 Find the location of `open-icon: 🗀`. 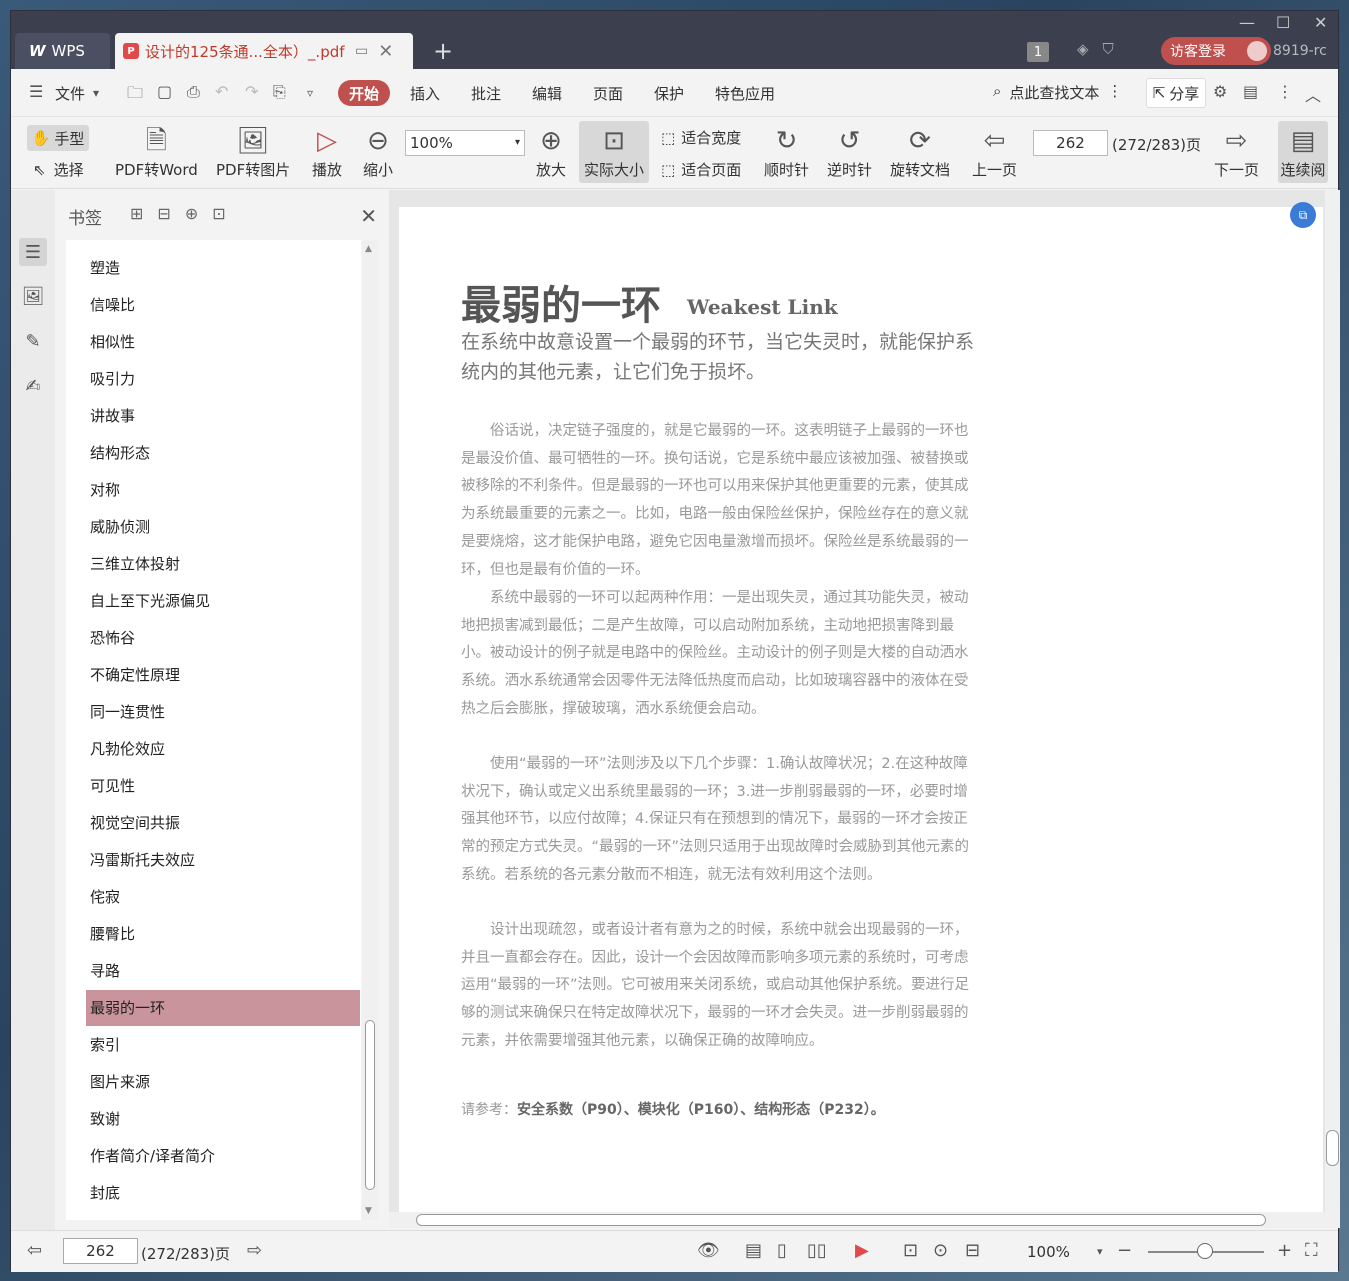

open-icon: 🗀 is located at coordinates (135, 95).